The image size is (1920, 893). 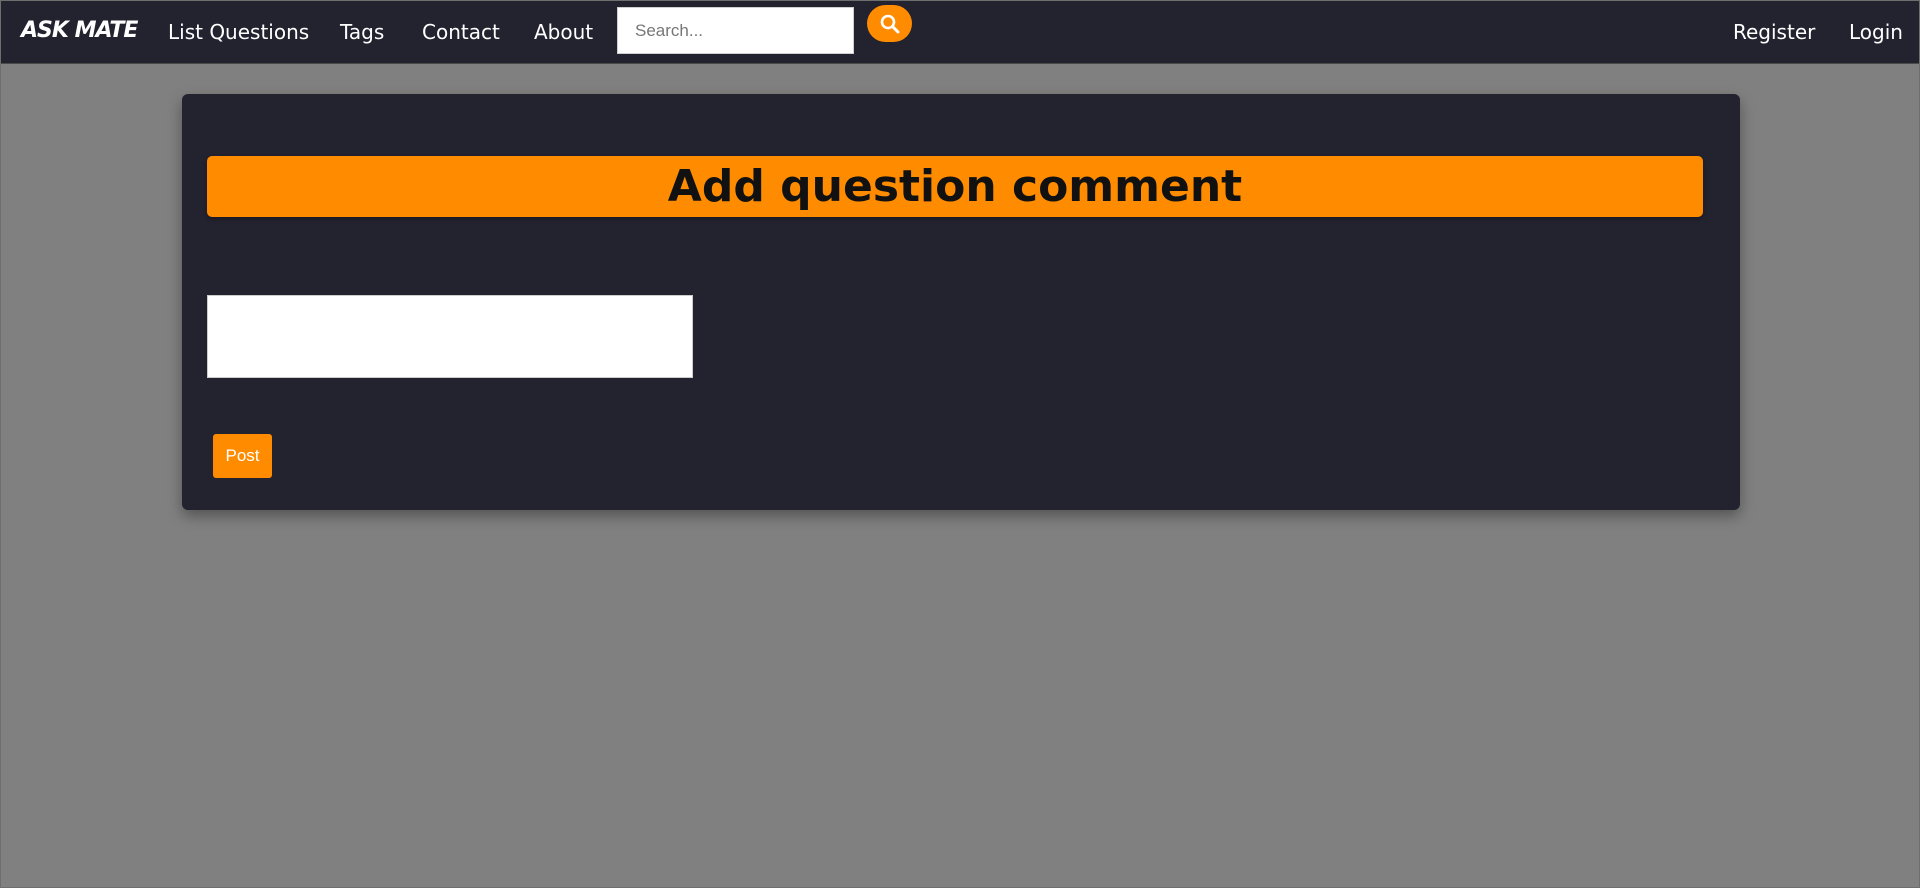 What do you see at coordinates (450, 336) in the screenshot?
I see `comment-input` at bounding box center [450, 336].